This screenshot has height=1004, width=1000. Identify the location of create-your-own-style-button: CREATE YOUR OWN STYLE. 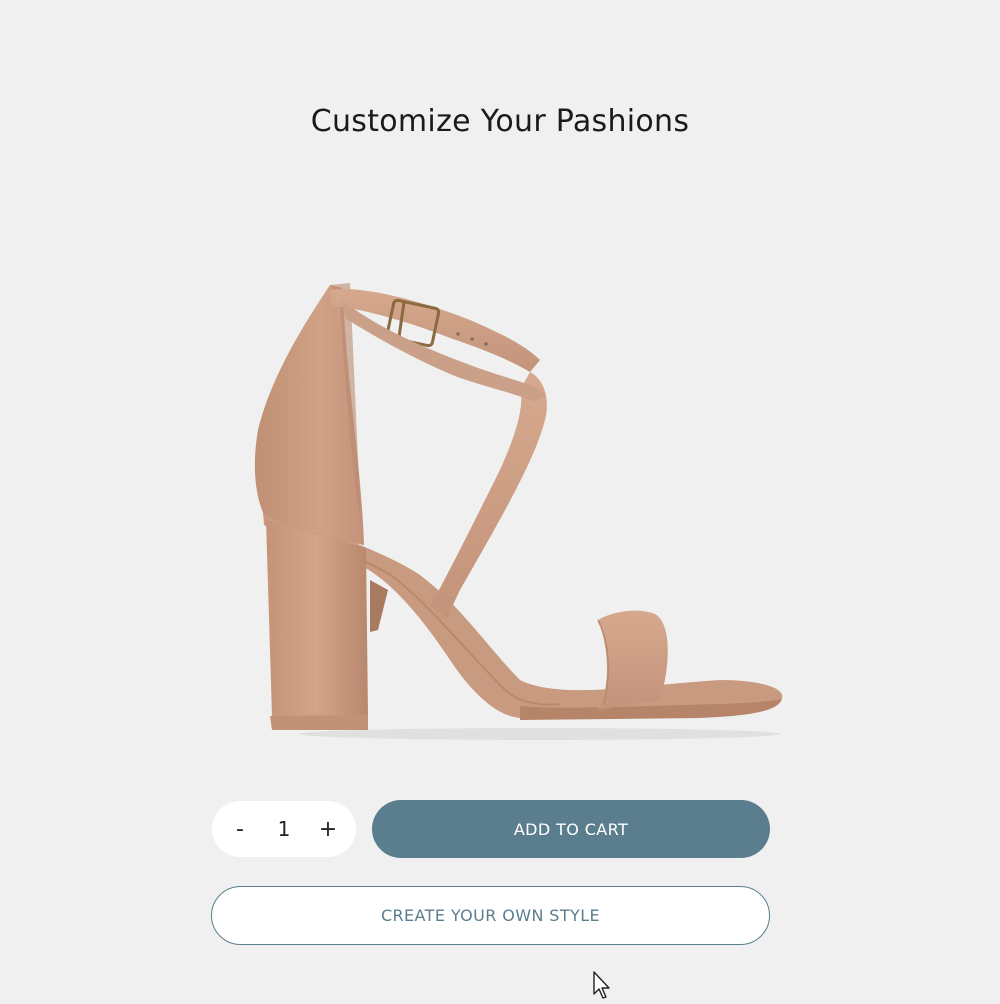
(490, 915).